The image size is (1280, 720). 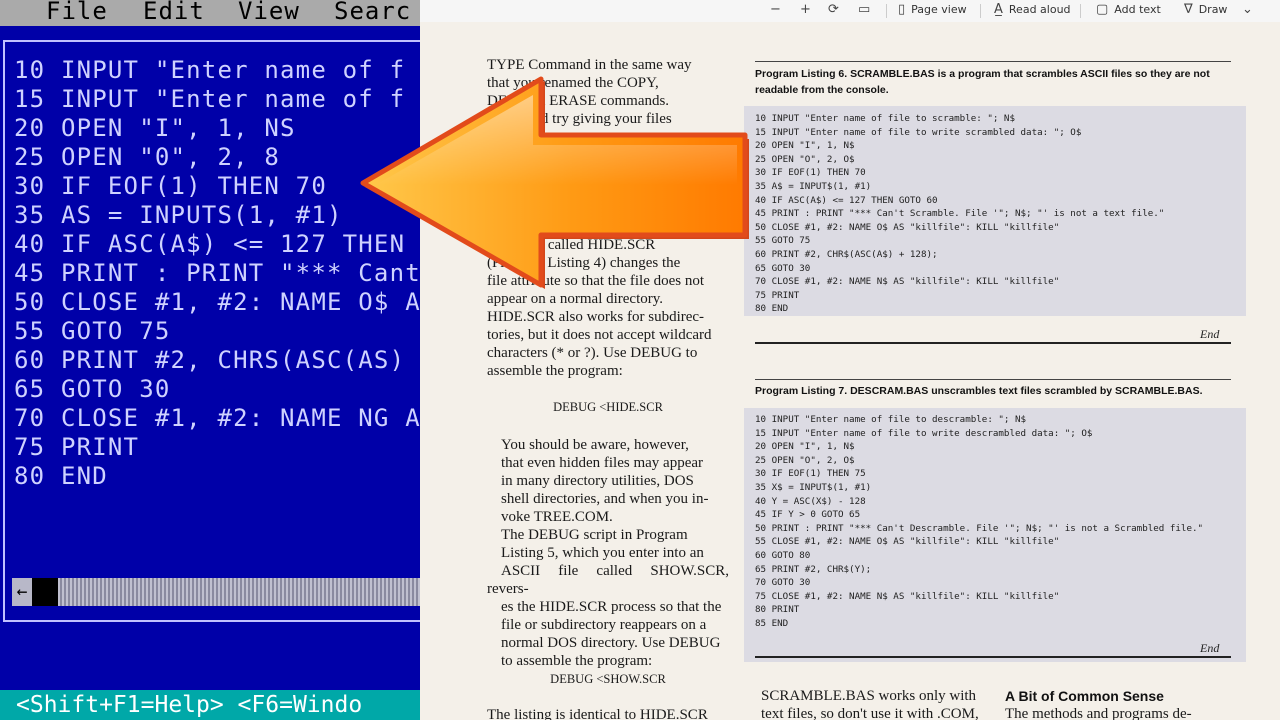 I want to click on read-aloud-button: A̲ Read aloud, so click(x=1032, y=11).